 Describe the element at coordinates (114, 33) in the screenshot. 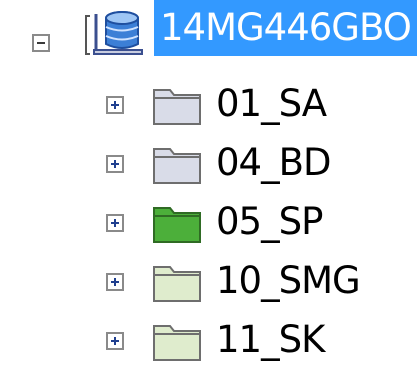

I see `database-icon` at that location.